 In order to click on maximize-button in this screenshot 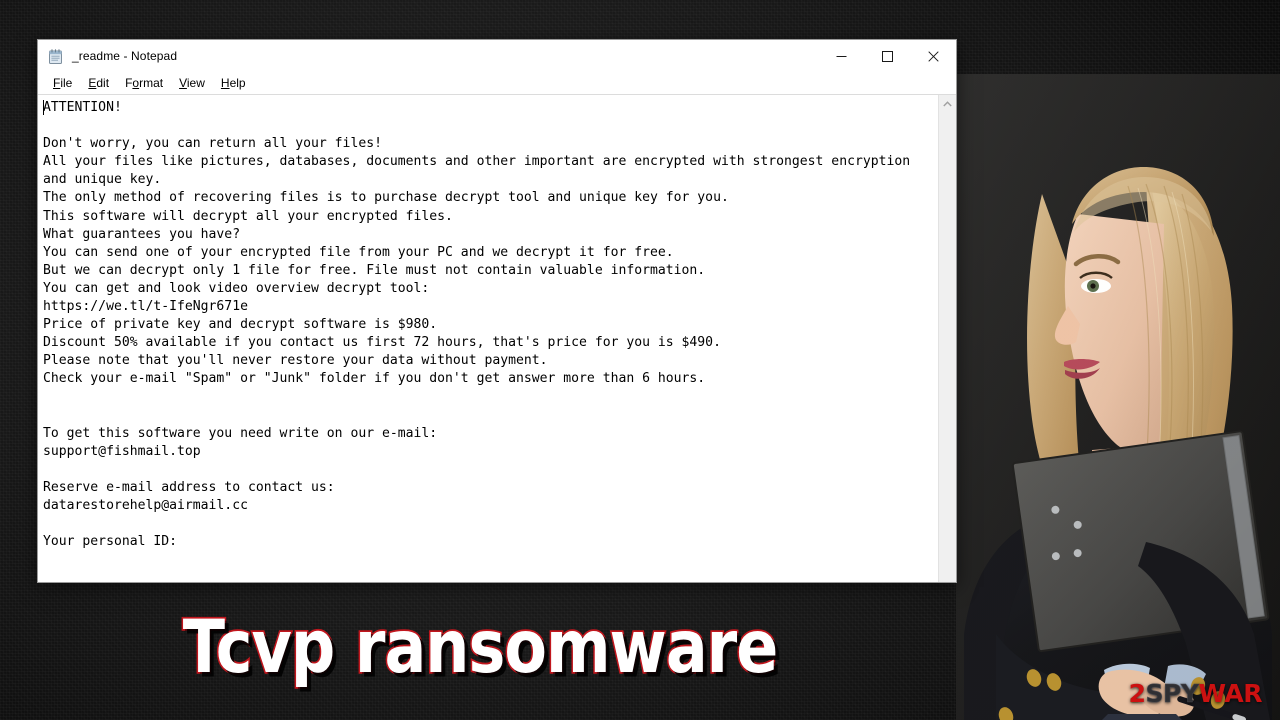, I will do `click(887, 56)`.